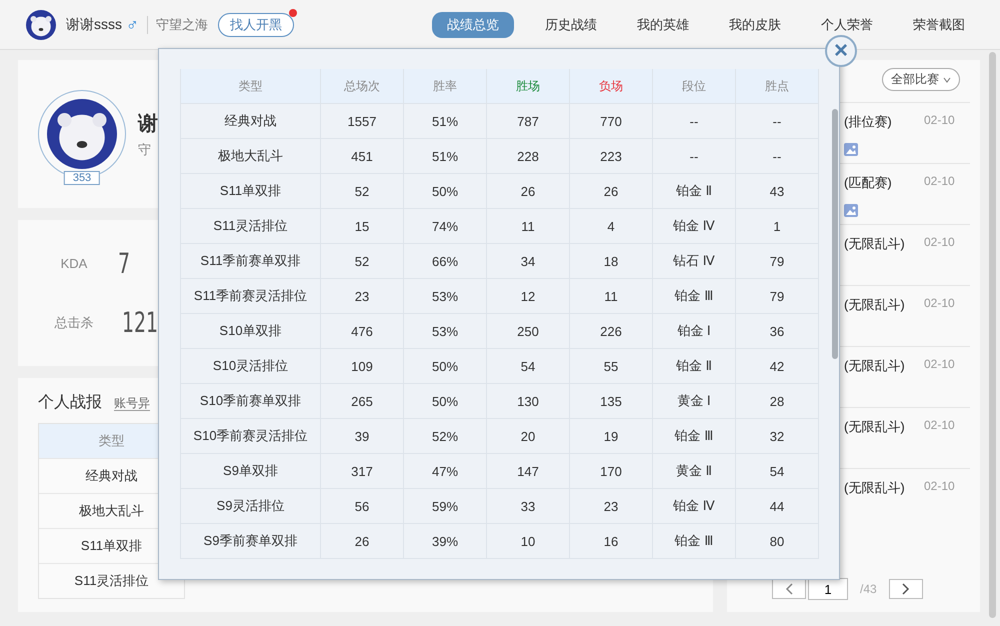  What do you see at coordinates (528, 86) in the screenshot?
I see `column-header: 胜场` at bounding box center [528, 86].